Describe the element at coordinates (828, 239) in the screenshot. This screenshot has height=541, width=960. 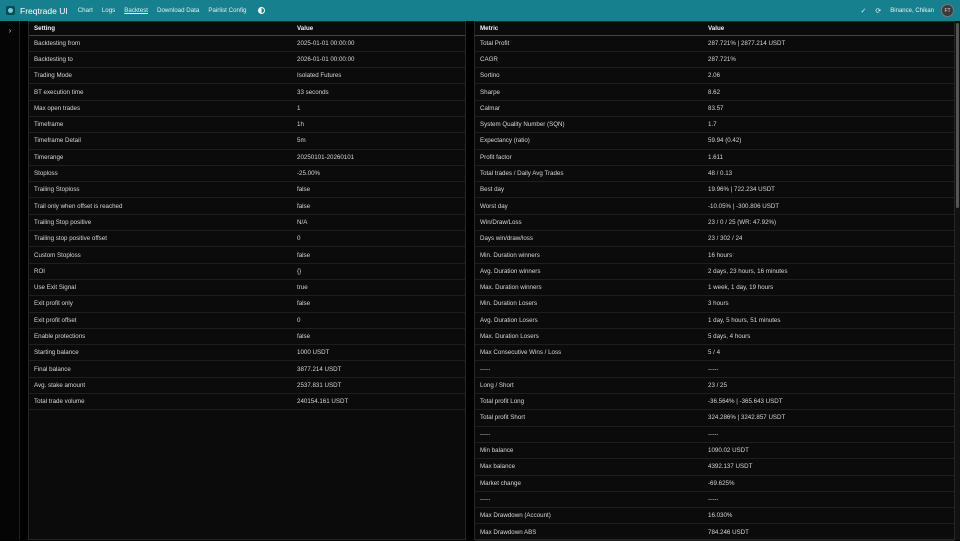
I see `row-value: 23 / 302 / 24` at that location.